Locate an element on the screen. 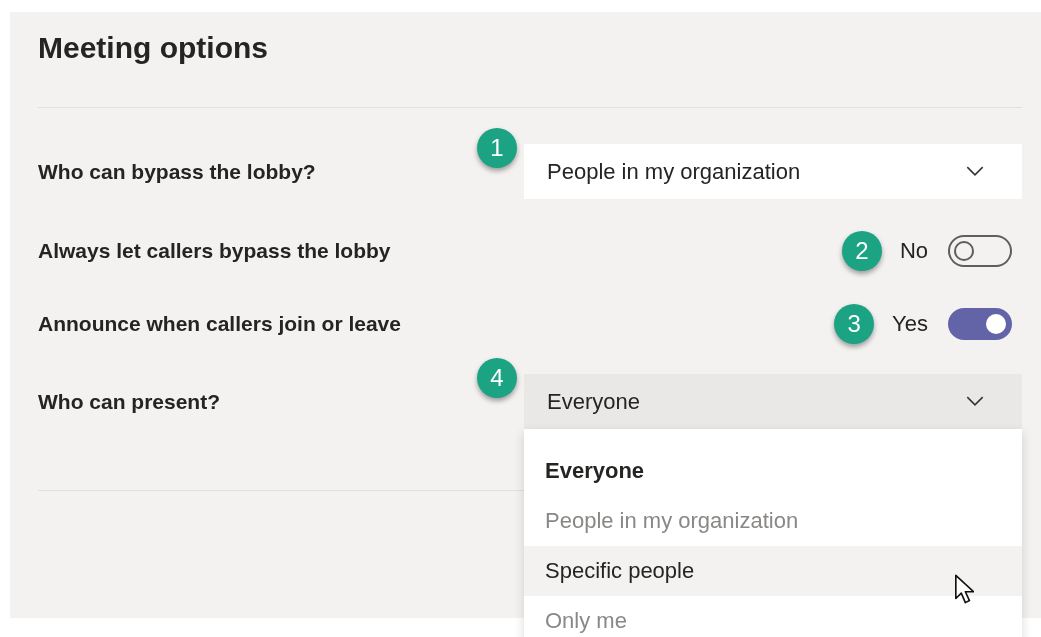  menu-option: People in my organization is located at coordinates (773, 521).